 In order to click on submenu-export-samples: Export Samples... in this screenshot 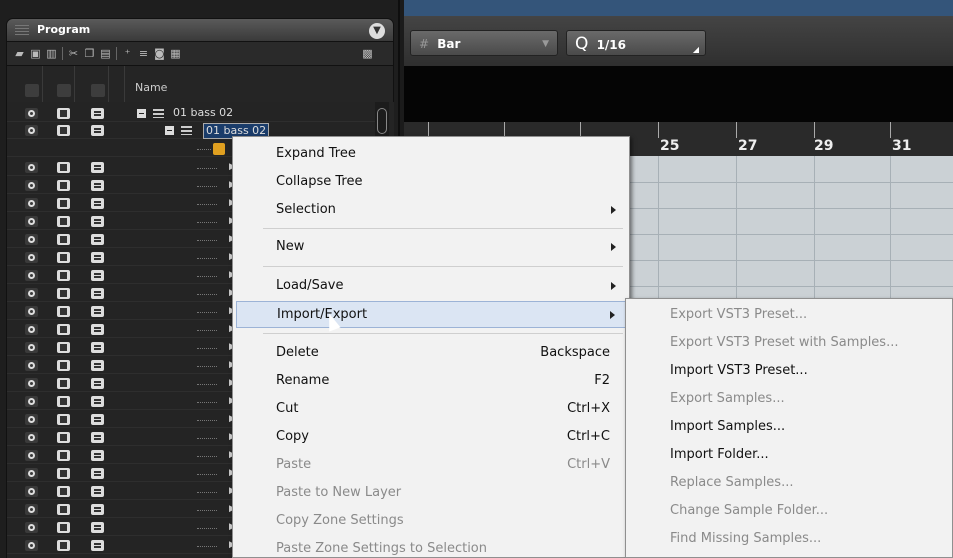, I will do `click(727, 398)`.